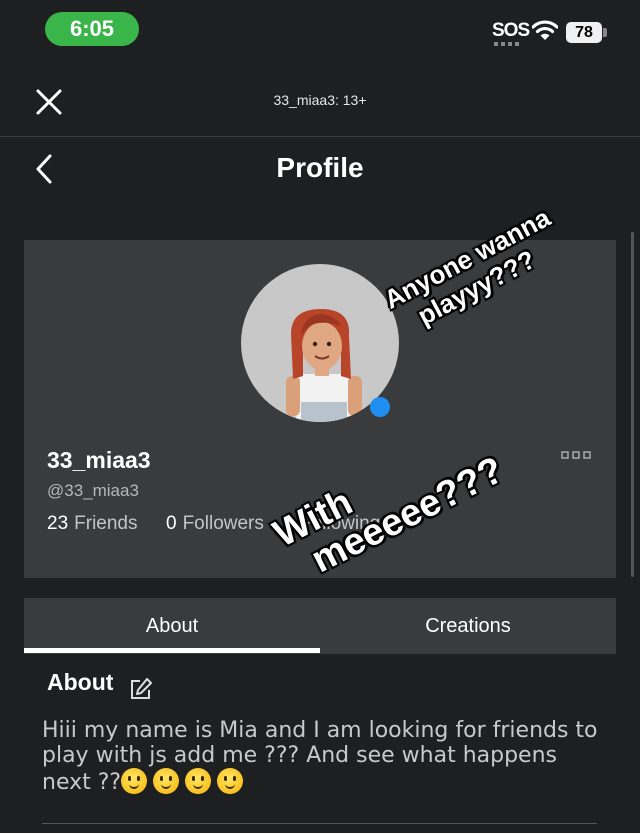 The width and height of the screenshot is (640, 833). I want to click on followers-count: 0, so click(171, 523).